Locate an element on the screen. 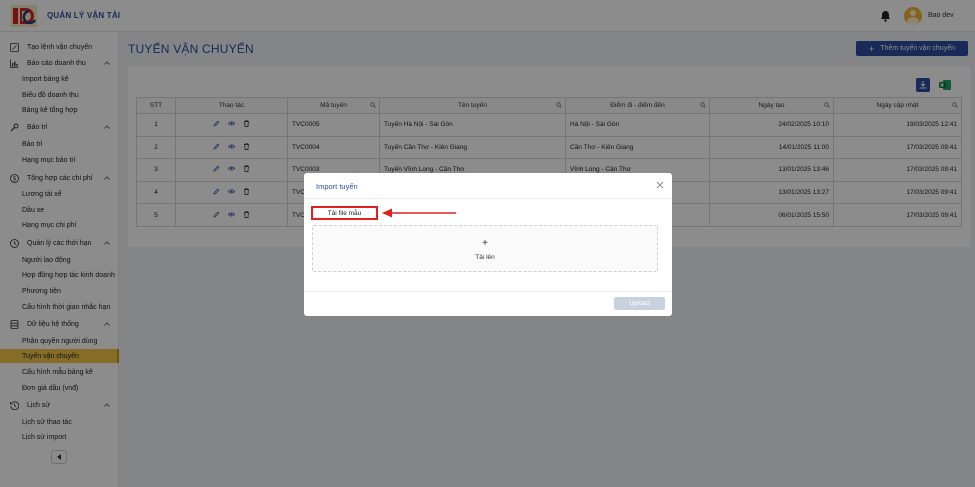 This screenshot has height=487, width=975. modal-footer-divider is located at coordinates (488, 291).